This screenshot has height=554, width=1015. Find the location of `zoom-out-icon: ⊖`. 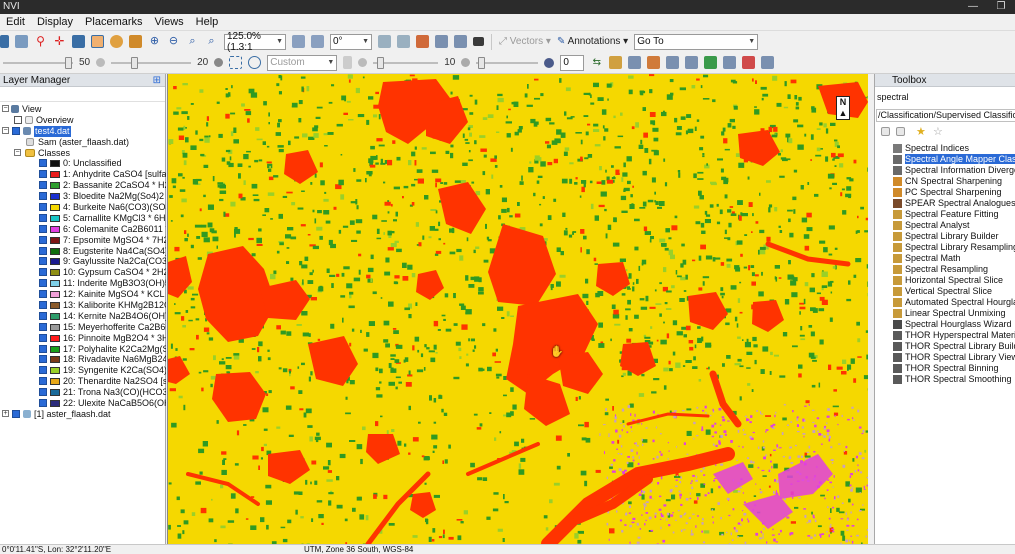

zoom-out-icon: ⊖ is located at coordinates (173, 41).